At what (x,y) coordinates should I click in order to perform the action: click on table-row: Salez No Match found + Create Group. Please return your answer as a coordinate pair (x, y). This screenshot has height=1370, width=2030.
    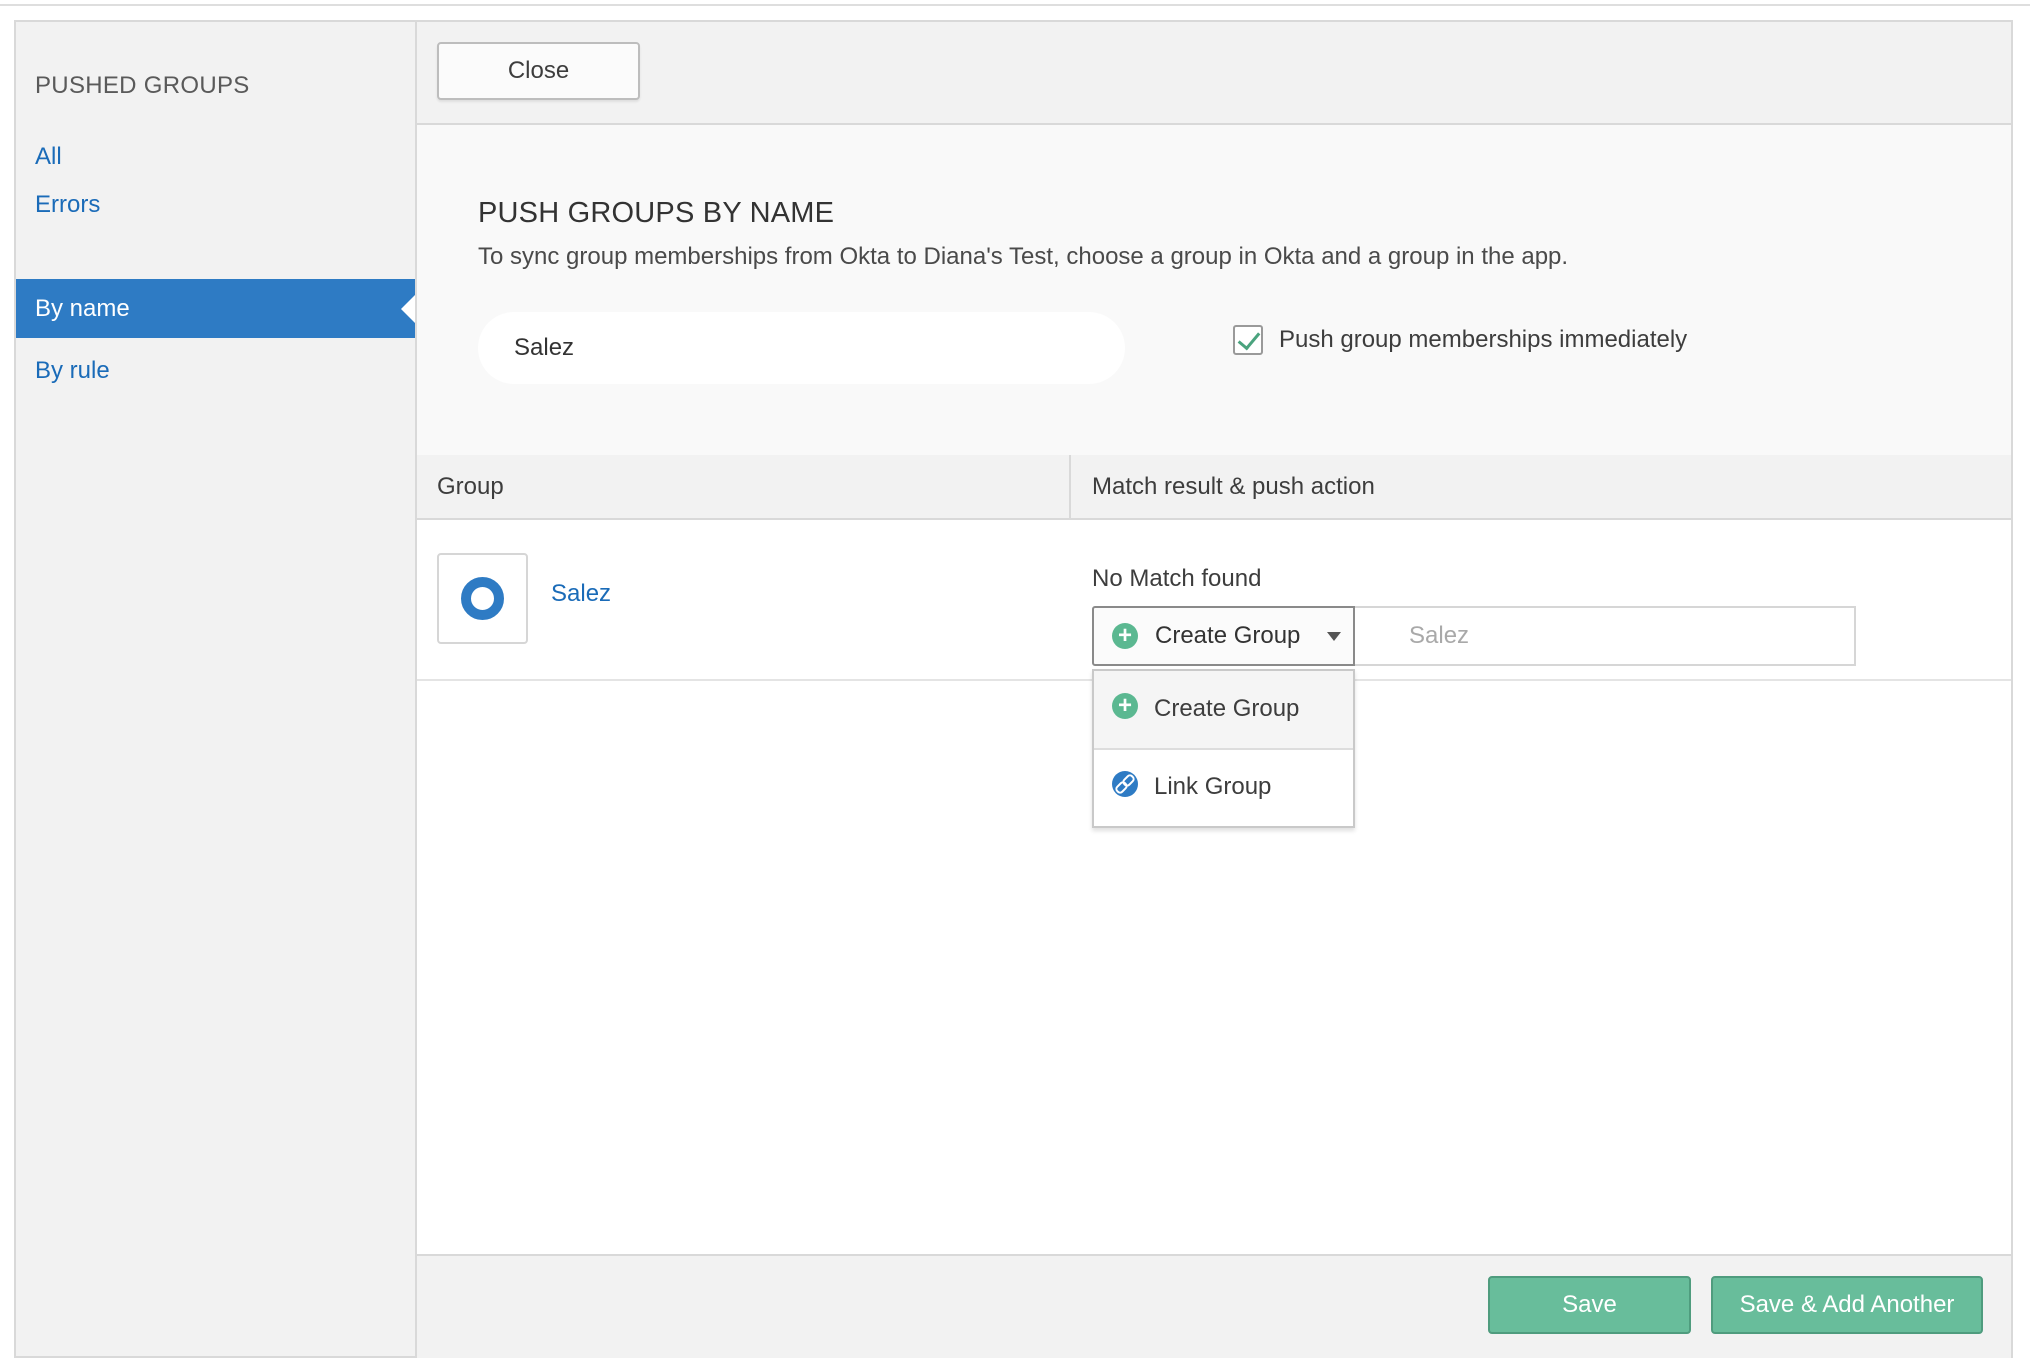
    Looking at the image, I should click on (1214, 600).